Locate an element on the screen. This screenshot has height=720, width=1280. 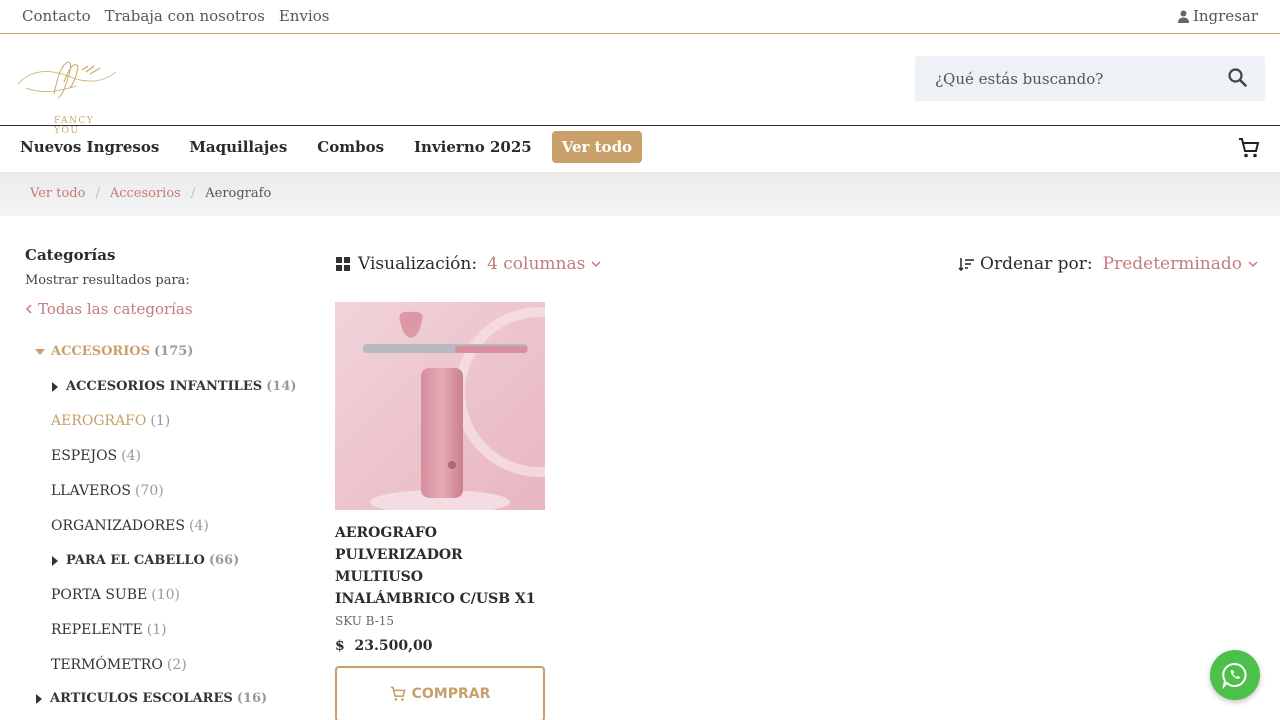
chevron-left-icon is located at coordinates (28, 309).